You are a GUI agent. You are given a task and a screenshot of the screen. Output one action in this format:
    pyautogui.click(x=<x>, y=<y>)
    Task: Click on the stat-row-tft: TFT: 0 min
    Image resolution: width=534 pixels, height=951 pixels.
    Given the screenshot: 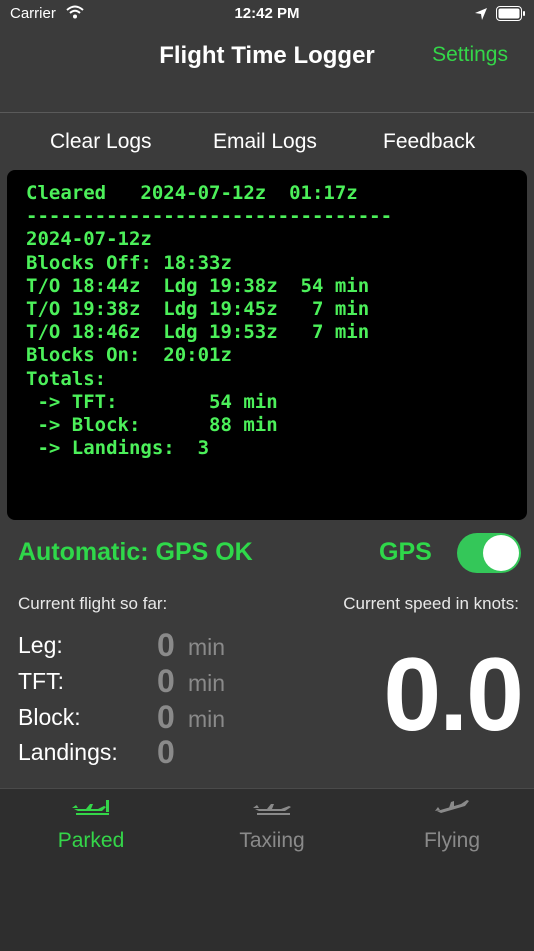 What is the action you would take?
    pyautogui.click(x=148, y=682)
    